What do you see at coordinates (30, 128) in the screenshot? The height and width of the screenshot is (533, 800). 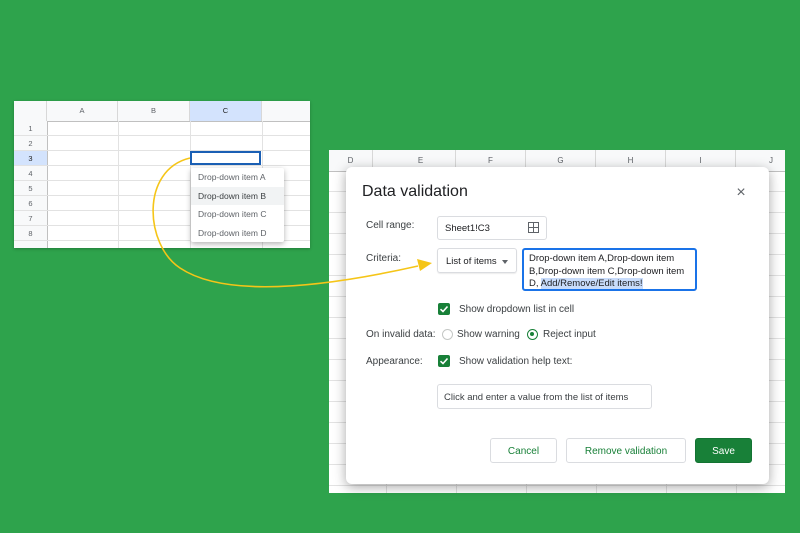 I see `row-header-1: 1` at bounding box center [30, 128].